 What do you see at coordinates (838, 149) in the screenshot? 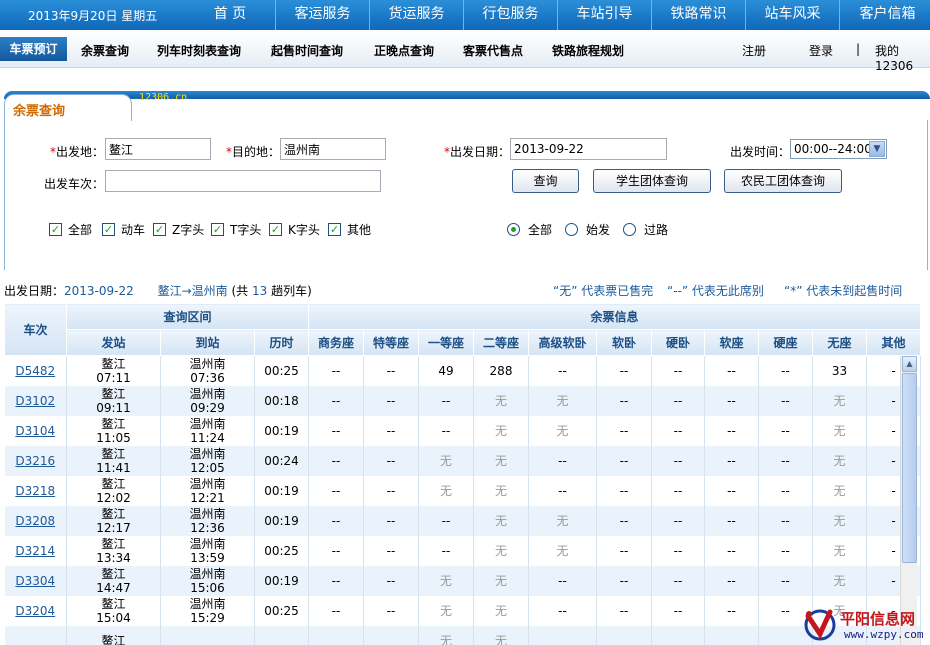
I see `departure-time-select: 00:00--24:00 ▼` at bounding box center [838, 149].